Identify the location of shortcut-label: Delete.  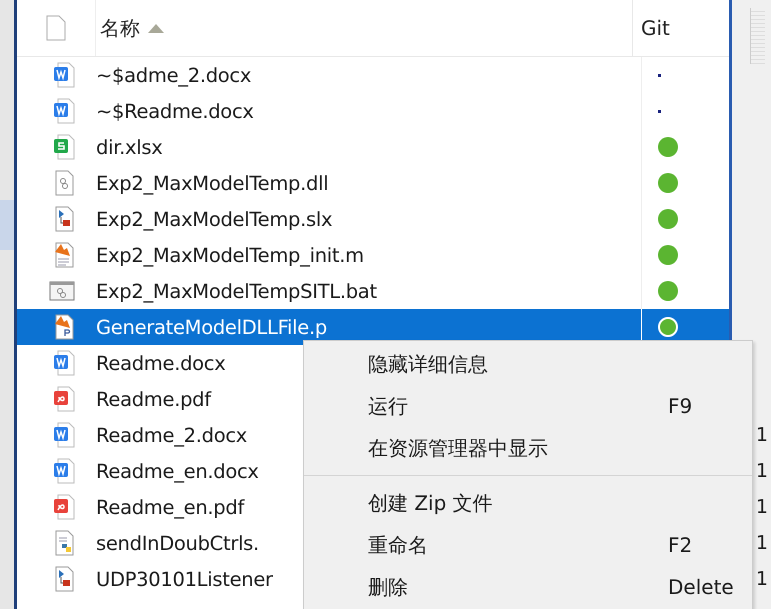
(701, 587).